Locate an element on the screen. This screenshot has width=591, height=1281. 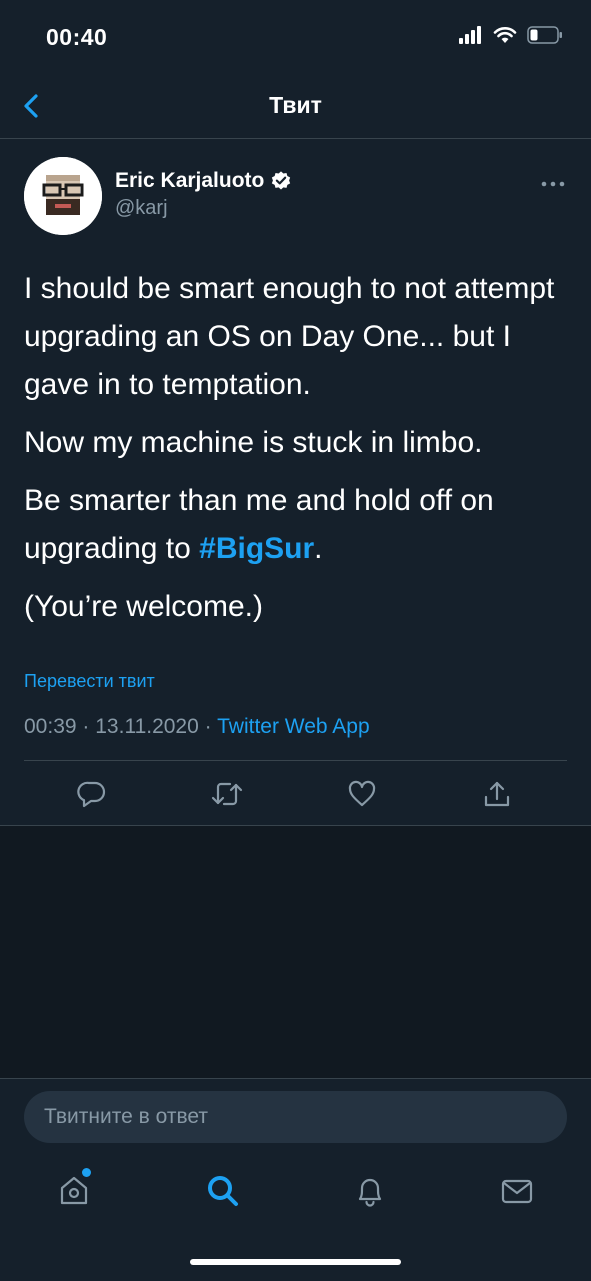
battery-icon is located at coordinates (544, 35).